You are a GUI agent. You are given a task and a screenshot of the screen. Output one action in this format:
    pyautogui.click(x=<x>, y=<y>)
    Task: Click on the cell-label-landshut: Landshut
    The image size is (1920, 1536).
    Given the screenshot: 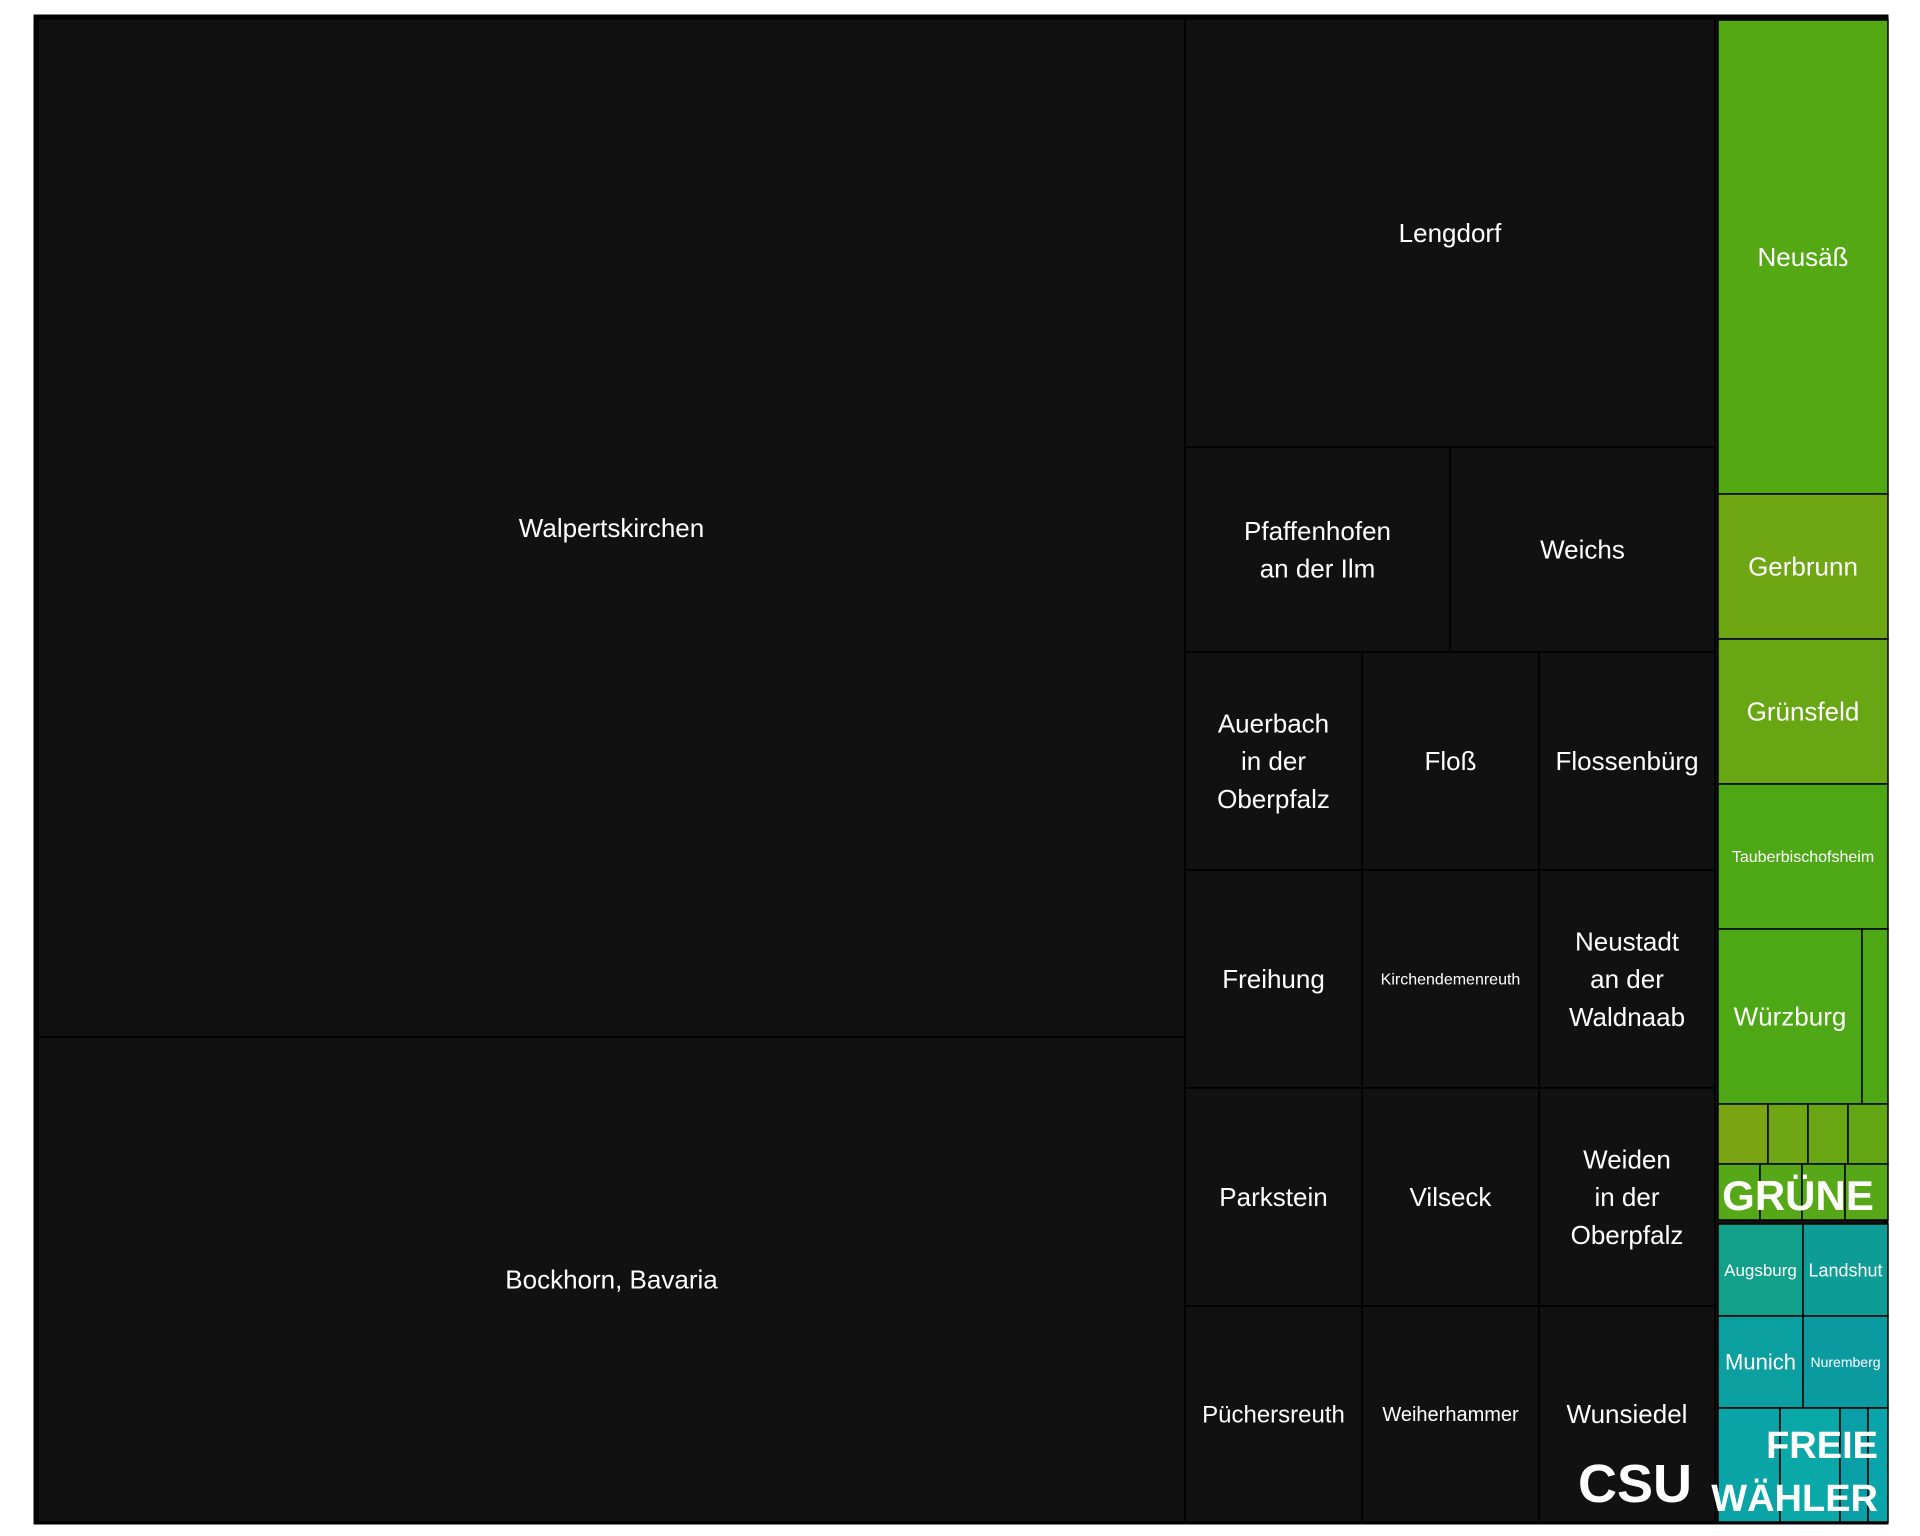 What is the action you would take?
    pyautogui.click(x=1845, y=1270)
    